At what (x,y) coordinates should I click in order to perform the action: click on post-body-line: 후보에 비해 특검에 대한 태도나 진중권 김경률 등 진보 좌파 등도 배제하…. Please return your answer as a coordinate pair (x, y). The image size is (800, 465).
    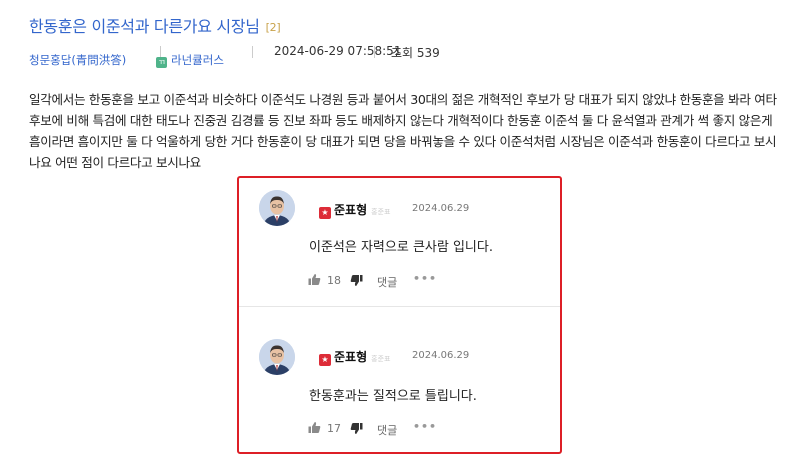
    Looking at the image, I should click on (401, 120).